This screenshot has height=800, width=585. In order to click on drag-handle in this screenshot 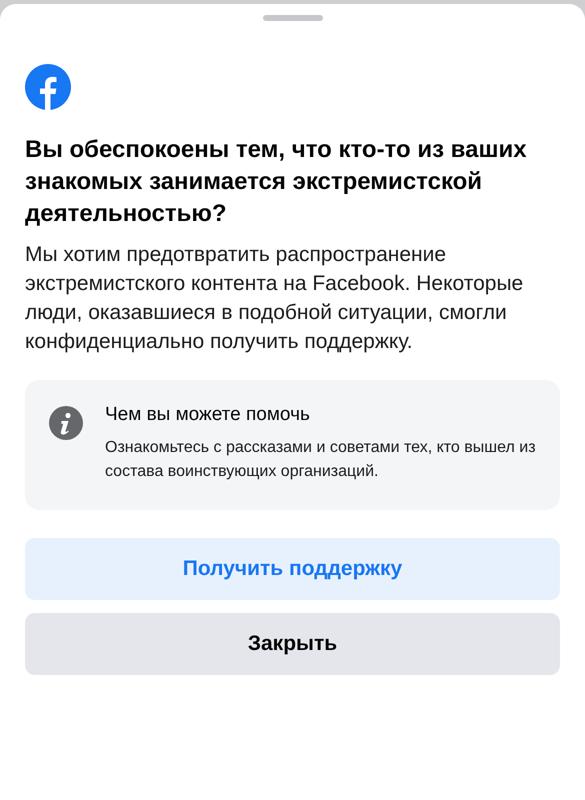, I will do `click(292, 18)`.